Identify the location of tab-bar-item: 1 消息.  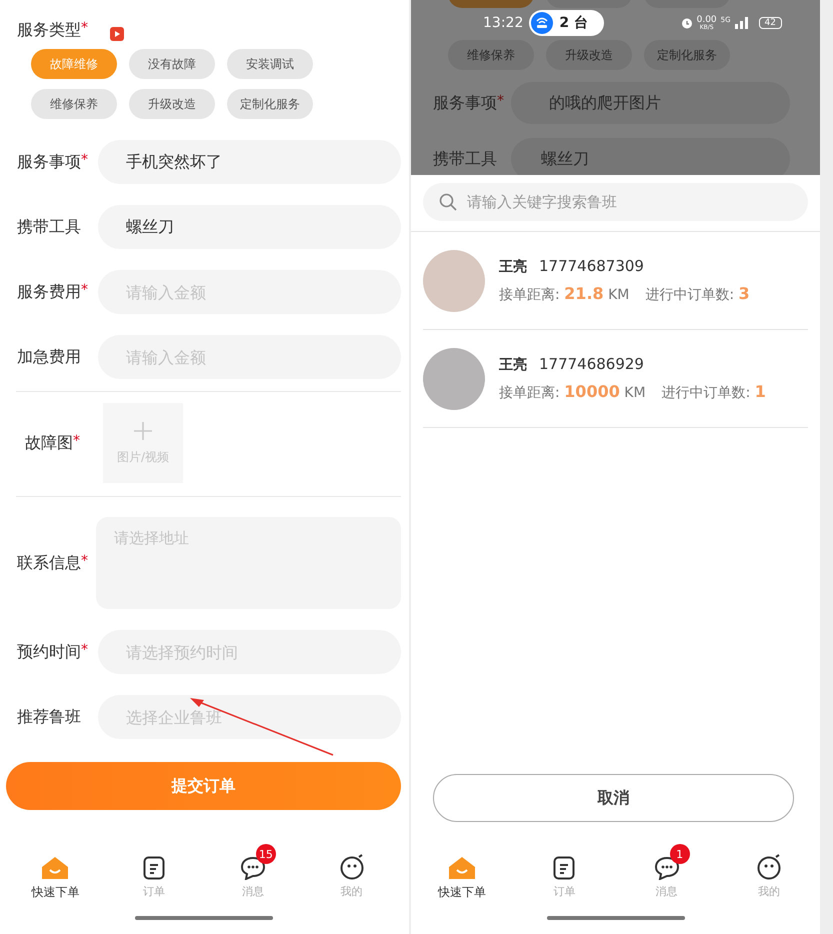
(666, 874).